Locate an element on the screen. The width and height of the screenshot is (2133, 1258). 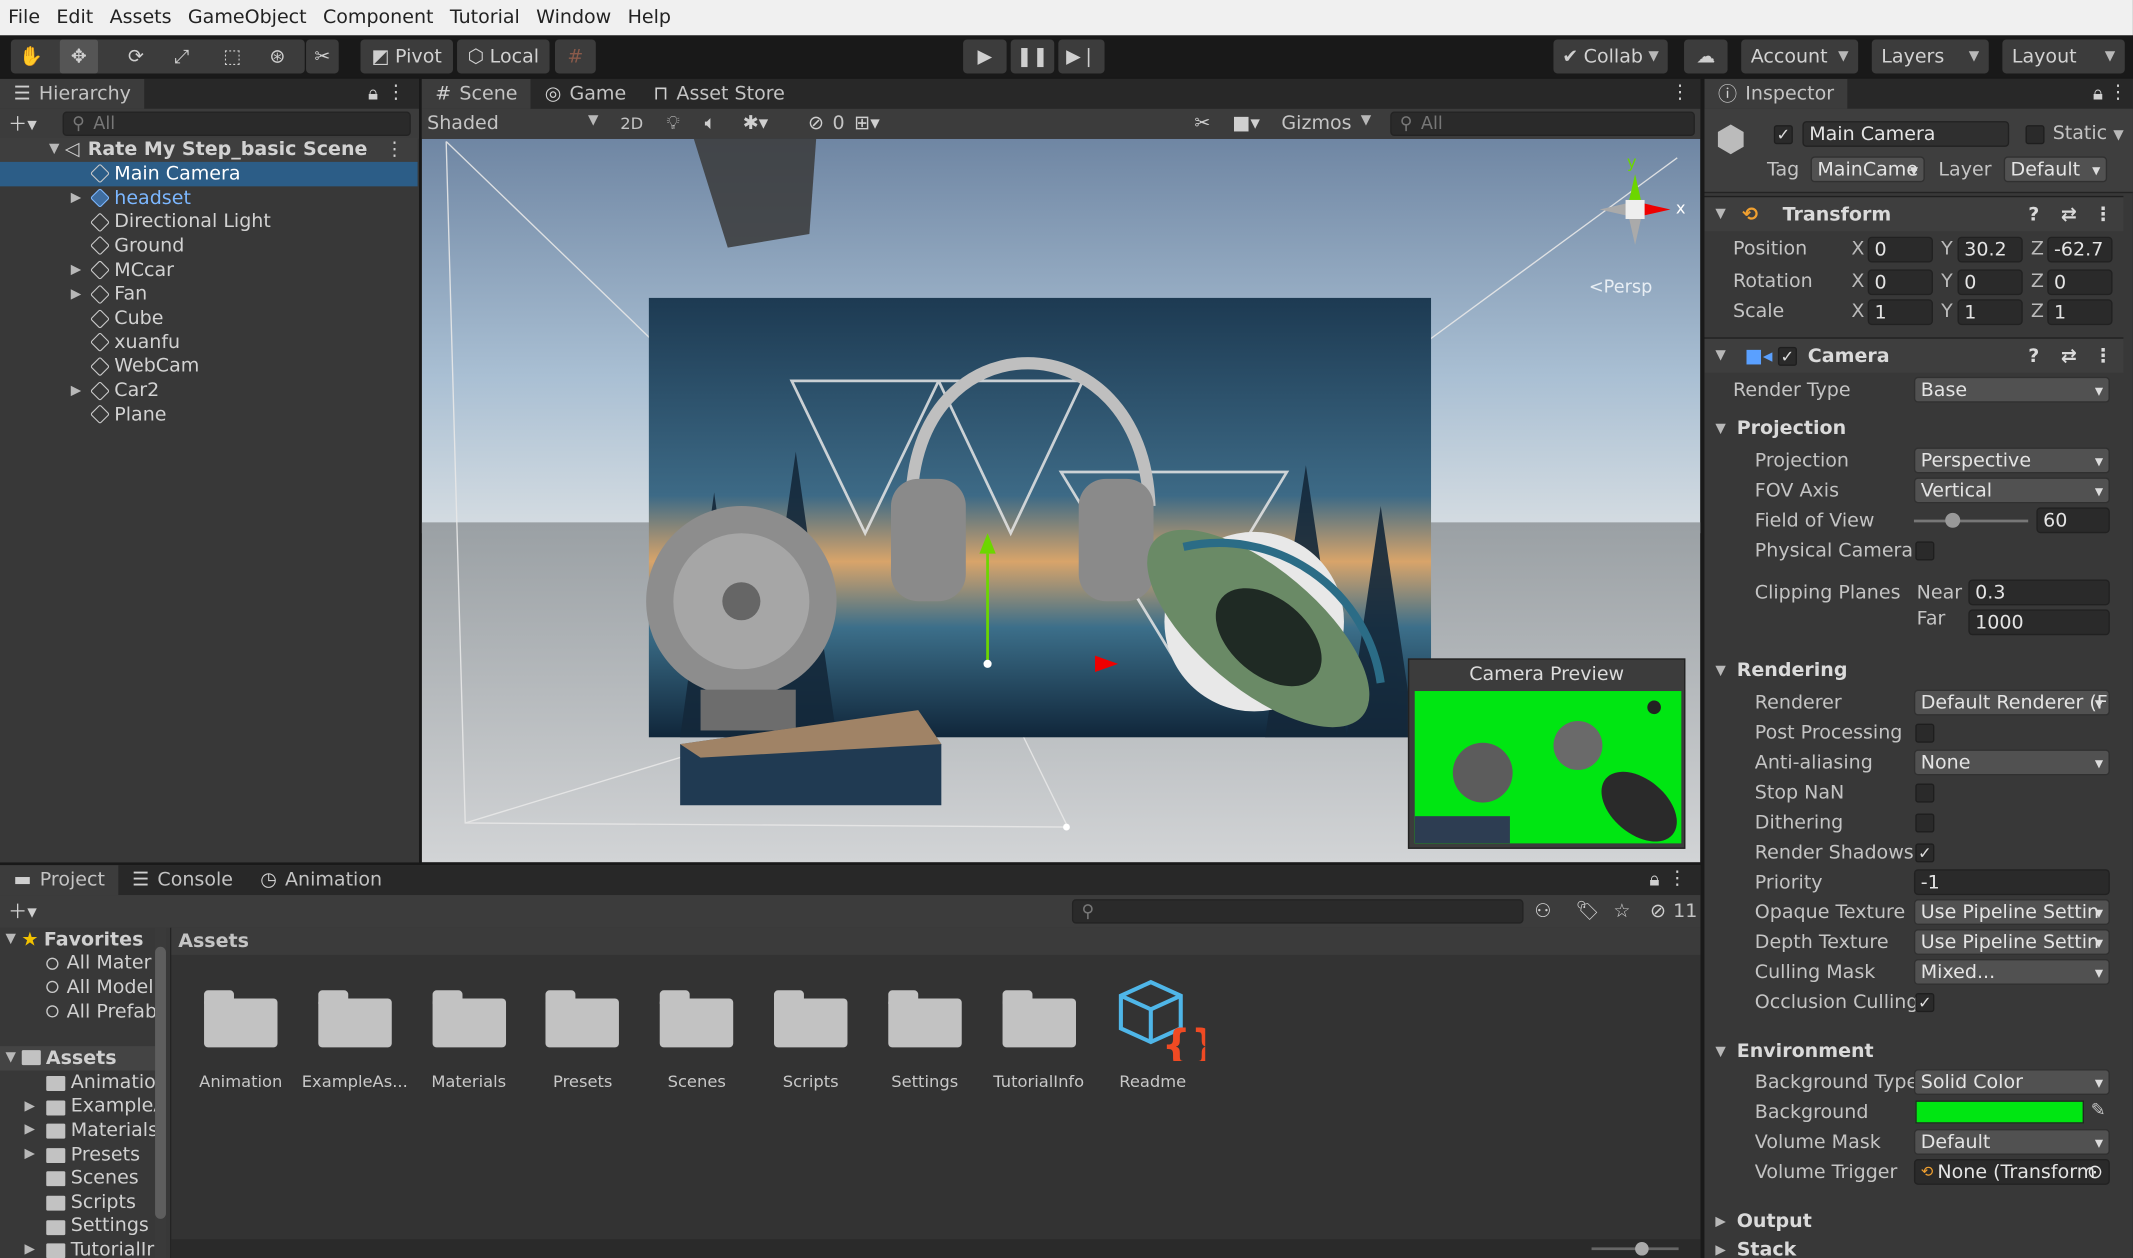
scale-z-field: 1 is located at coordinates (2080, 312).